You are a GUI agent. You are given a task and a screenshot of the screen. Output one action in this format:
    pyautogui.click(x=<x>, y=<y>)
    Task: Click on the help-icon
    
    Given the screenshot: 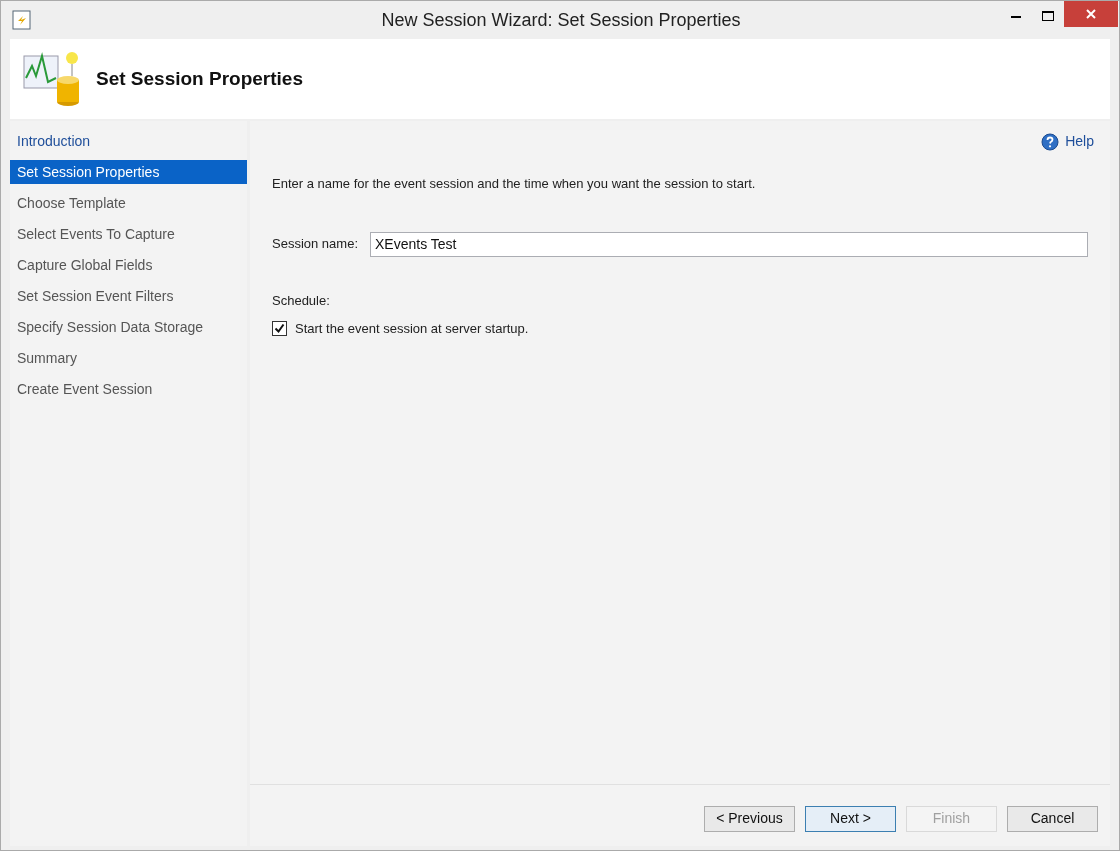 What is the action you would take?
    pyautogui.click(x=1050, y=141)
    